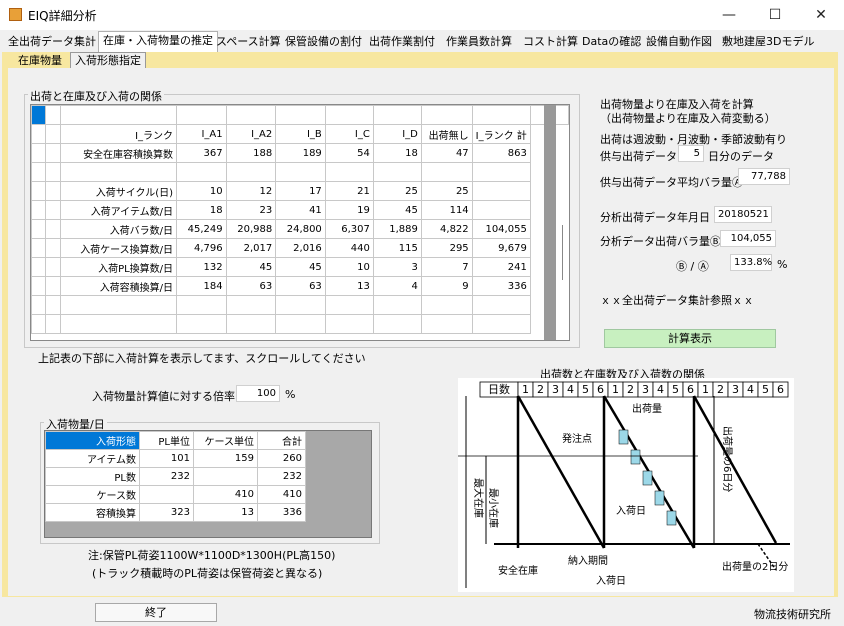  I want to click on grid-cell: 3, so click(397, 267).